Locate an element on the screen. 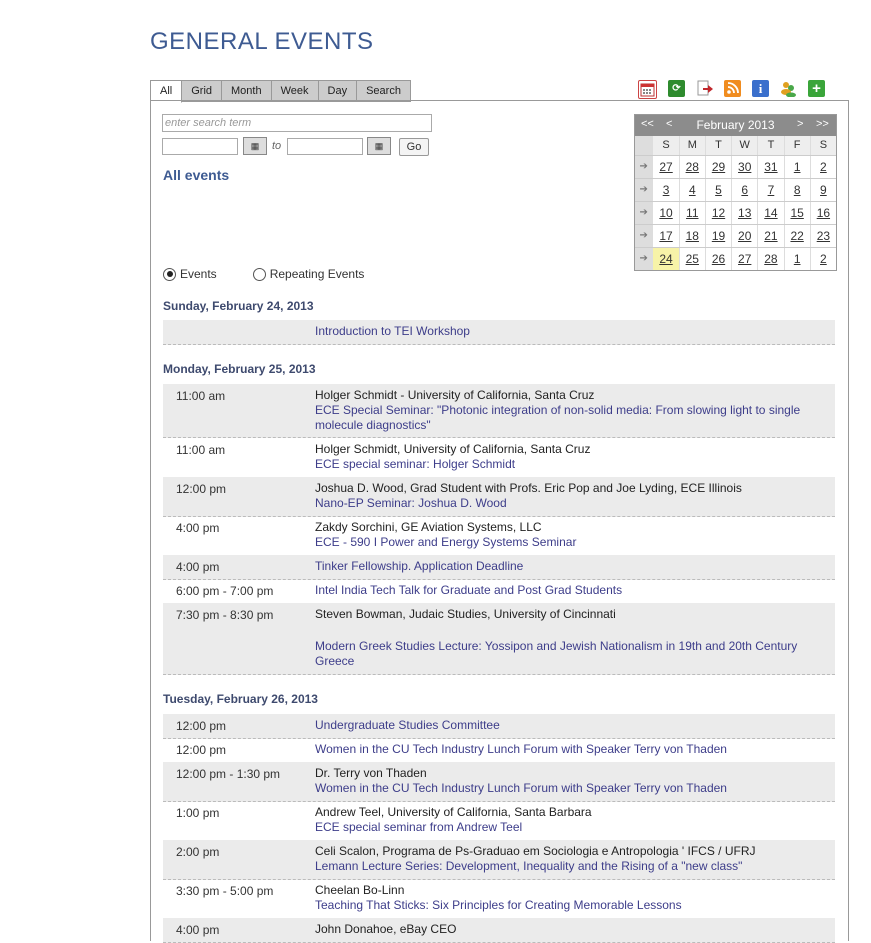 This screenshot has height=943, width=871. event-link: ECE special seminar from Andrew Teel is located at coordinates (567, 827).